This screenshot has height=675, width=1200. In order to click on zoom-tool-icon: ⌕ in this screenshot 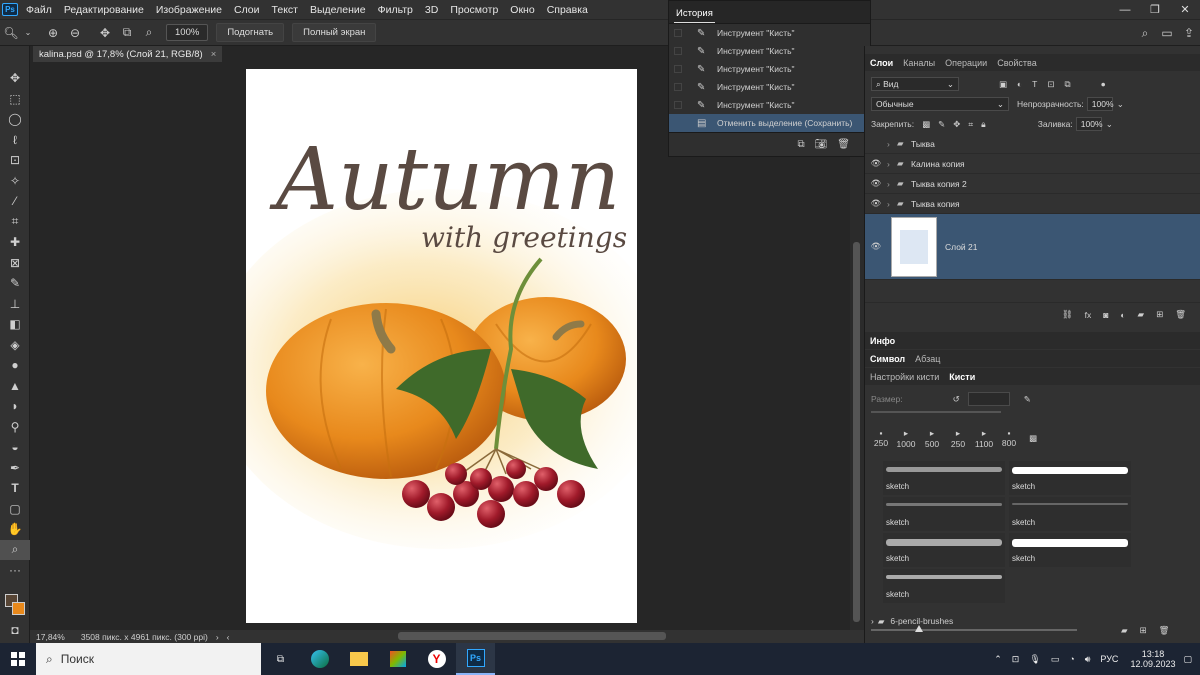, I will do `click(15, 549)`.